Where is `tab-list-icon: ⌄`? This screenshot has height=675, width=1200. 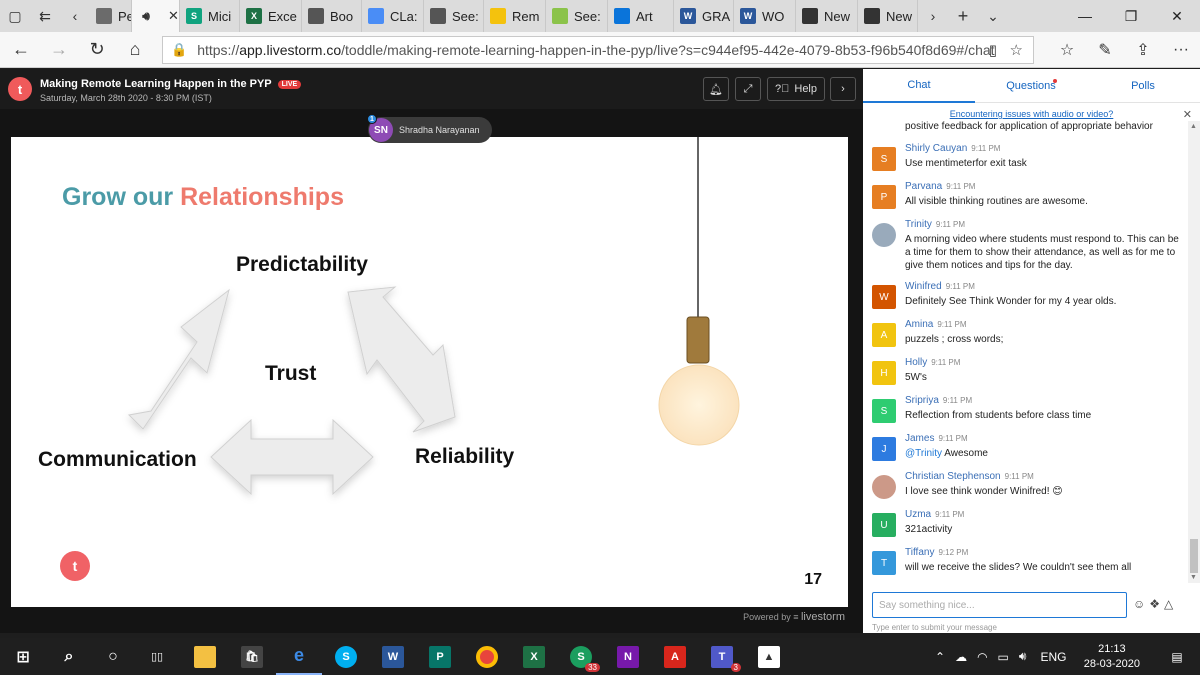
tab-list-icon: ⌄ is located at coordinates (993, 16).